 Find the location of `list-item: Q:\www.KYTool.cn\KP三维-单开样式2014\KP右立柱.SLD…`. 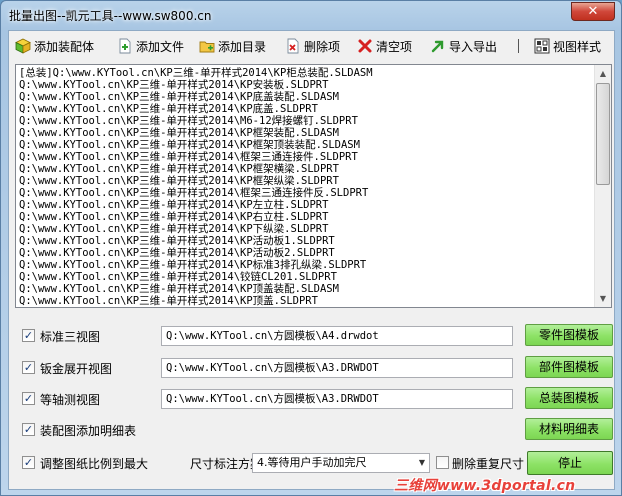

list-item: Q:\www.KYTool.cn\KP三维-单开样式2014\KP右立柱.SLD… is located at coordinates (307, 217).